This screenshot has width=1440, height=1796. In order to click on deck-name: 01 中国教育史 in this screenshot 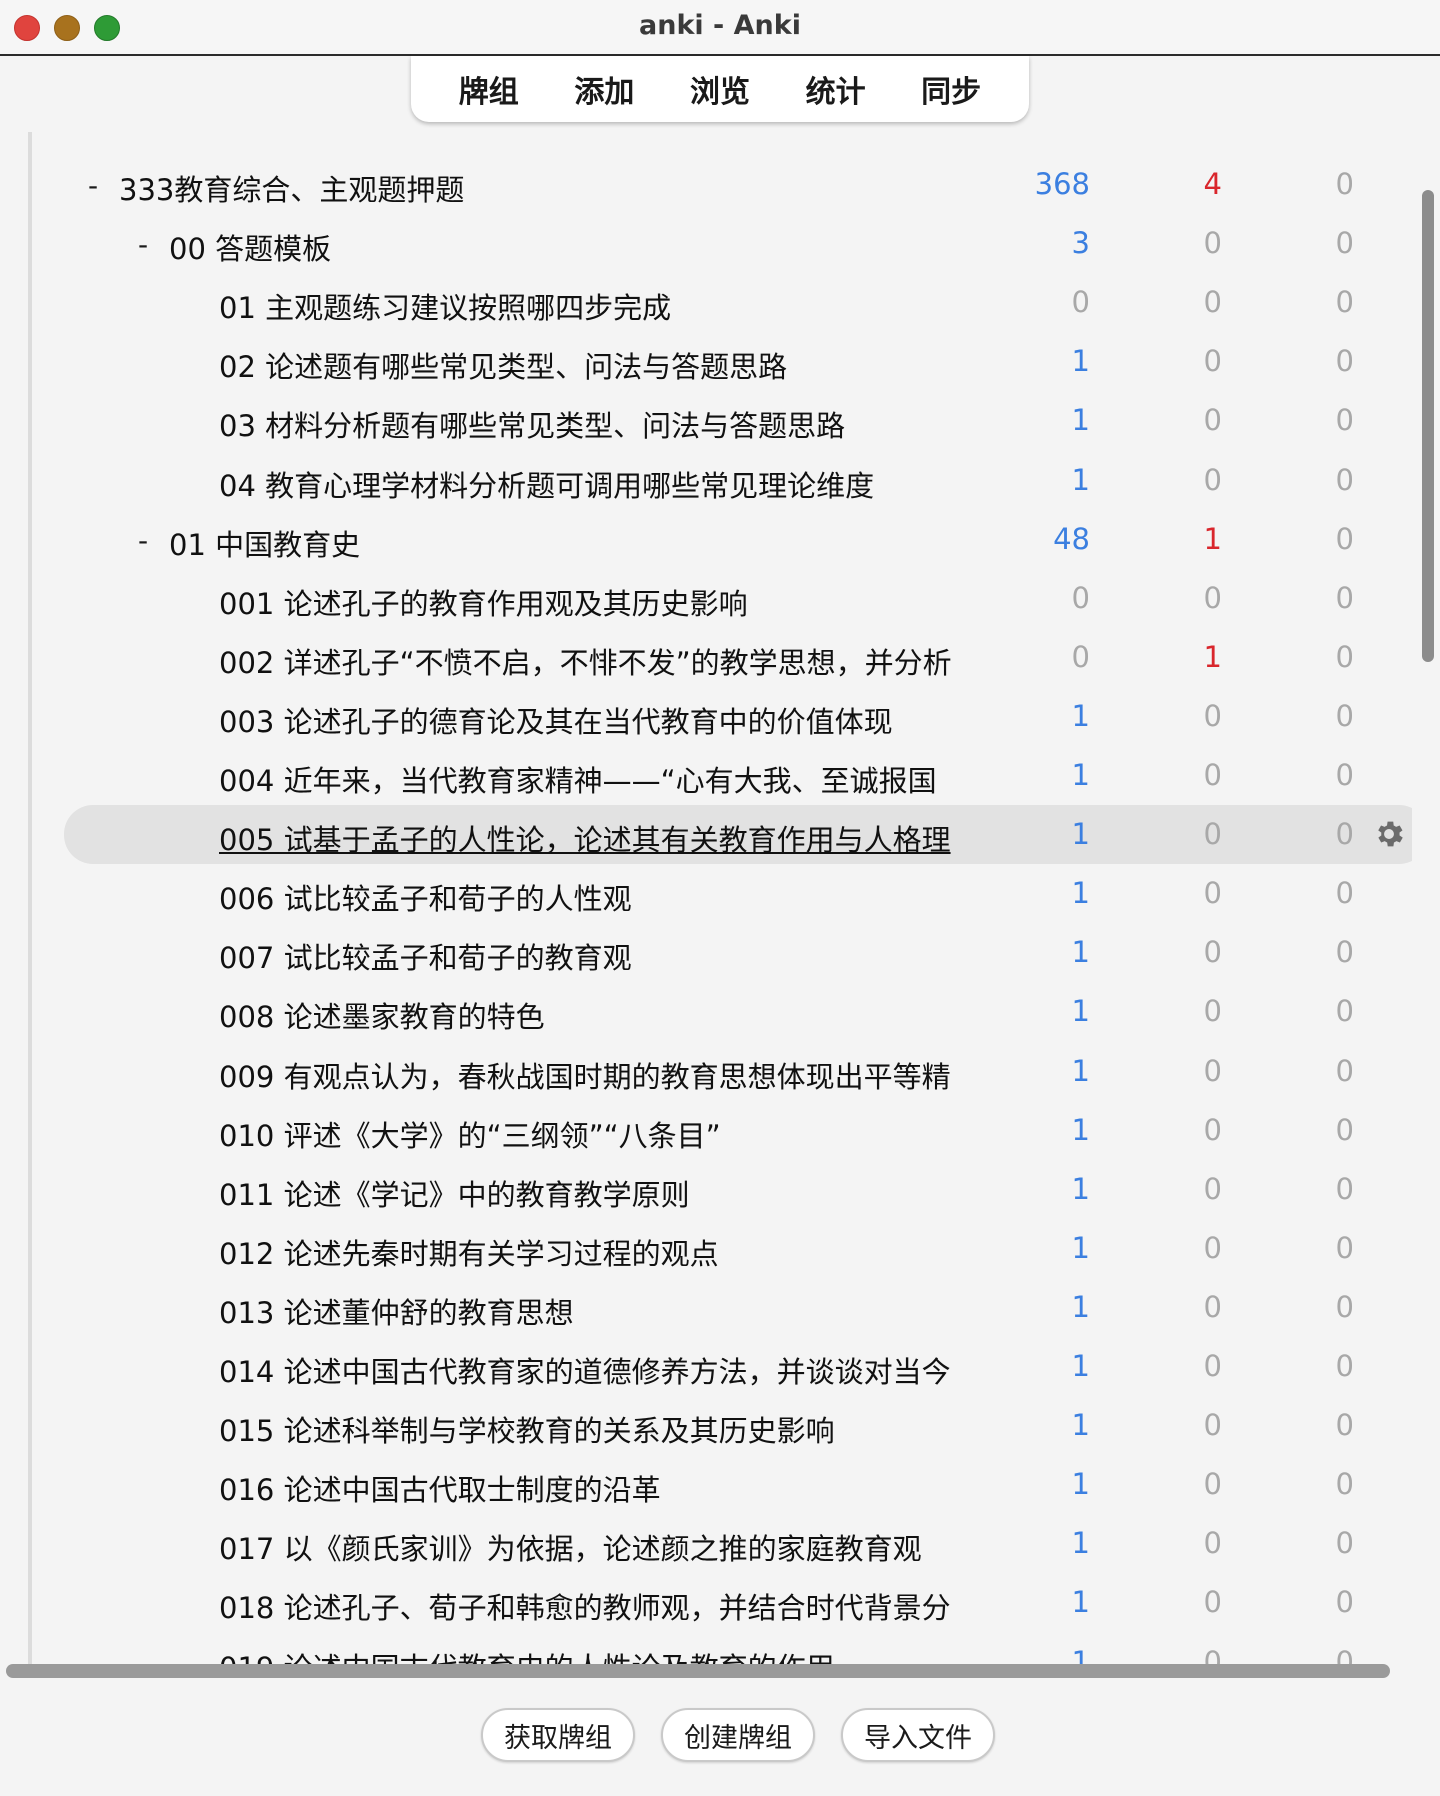, I will do `click(264, 543)`.